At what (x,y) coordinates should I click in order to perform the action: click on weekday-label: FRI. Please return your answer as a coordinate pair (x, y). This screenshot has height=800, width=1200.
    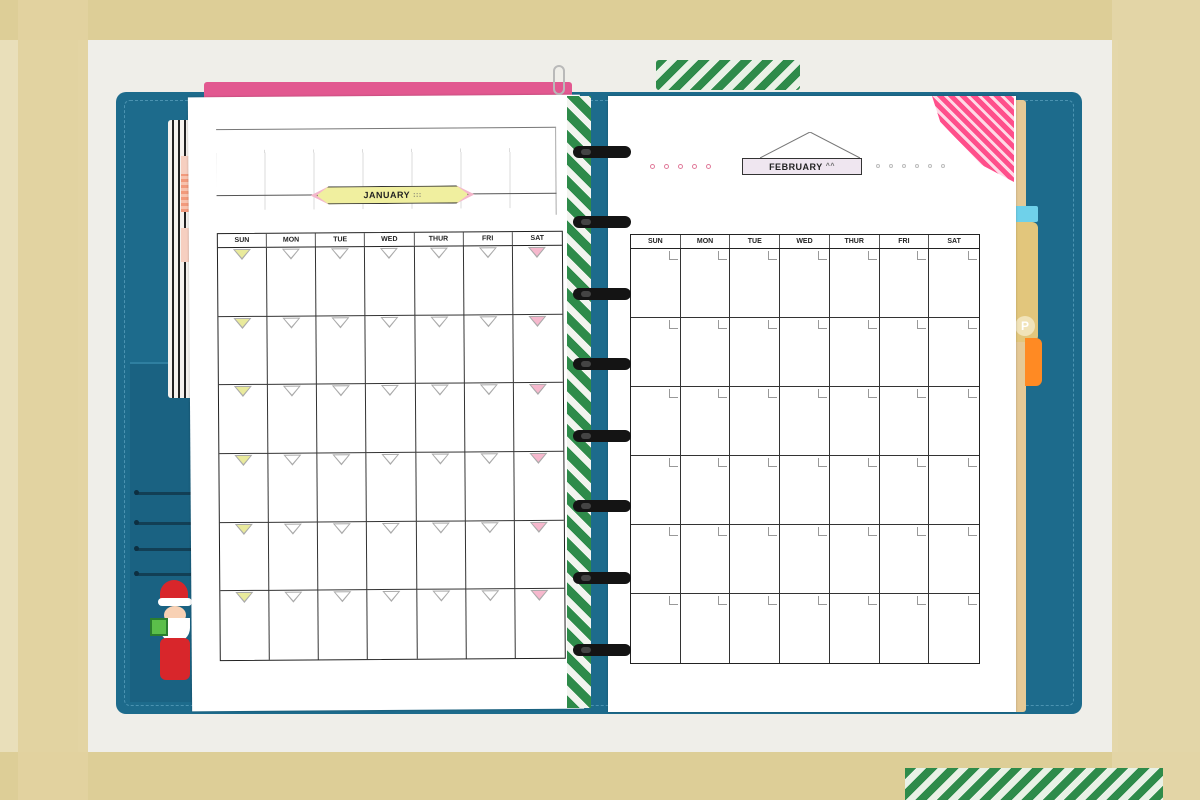
    Looking at the image, I should click on (488, 239).